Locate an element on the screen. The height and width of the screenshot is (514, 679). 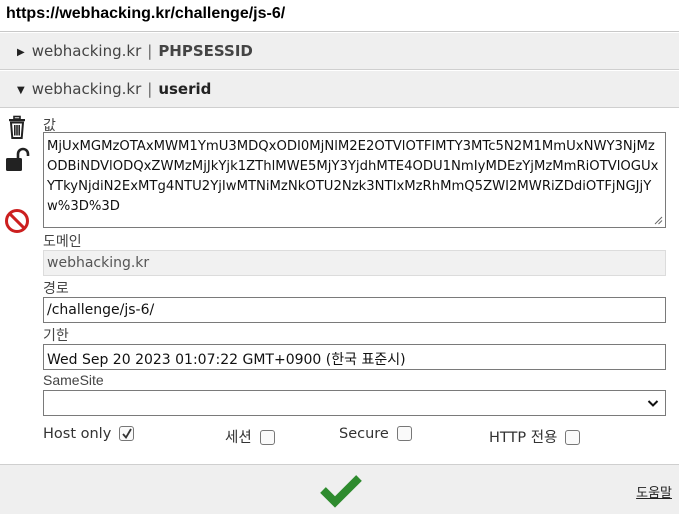
path-field: /challenge/js-6/ is located at coordinates (354, 310).